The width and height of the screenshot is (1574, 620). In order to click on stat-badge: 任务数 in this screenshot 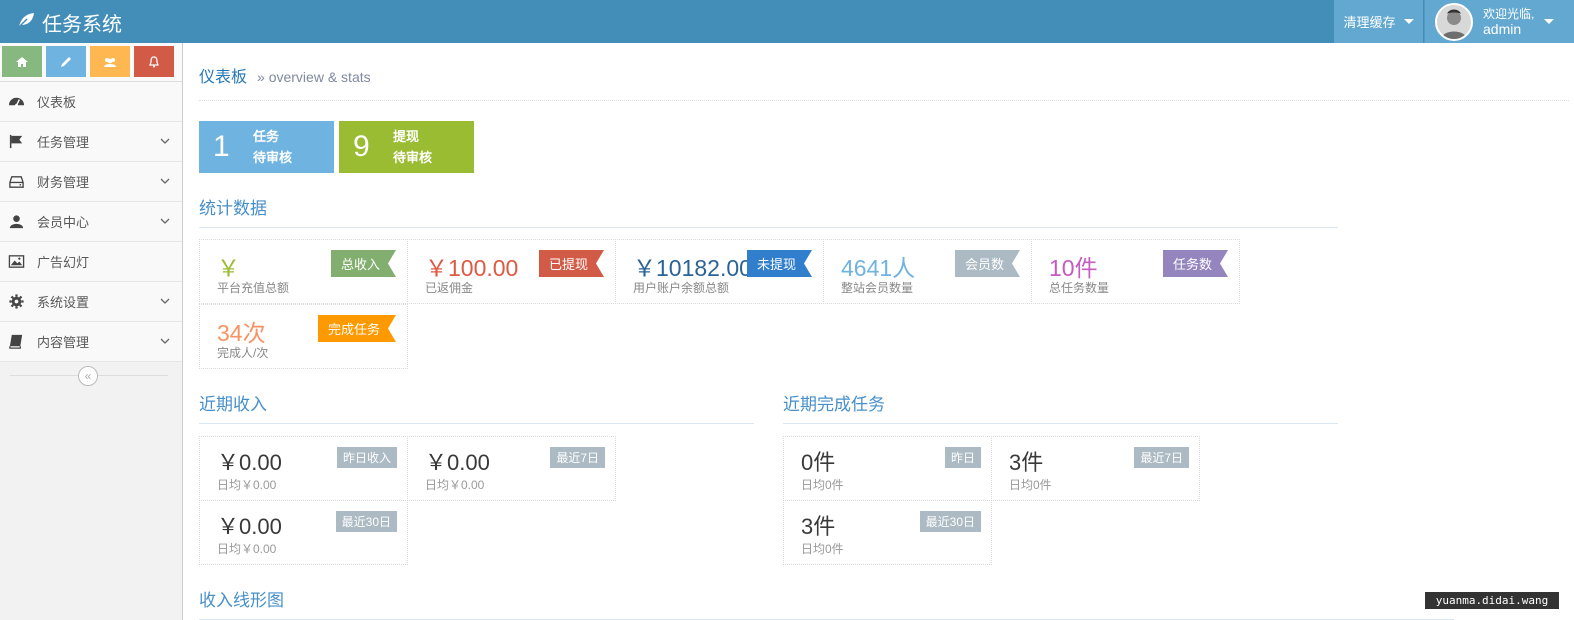, I will do `click(1195, 263)`.